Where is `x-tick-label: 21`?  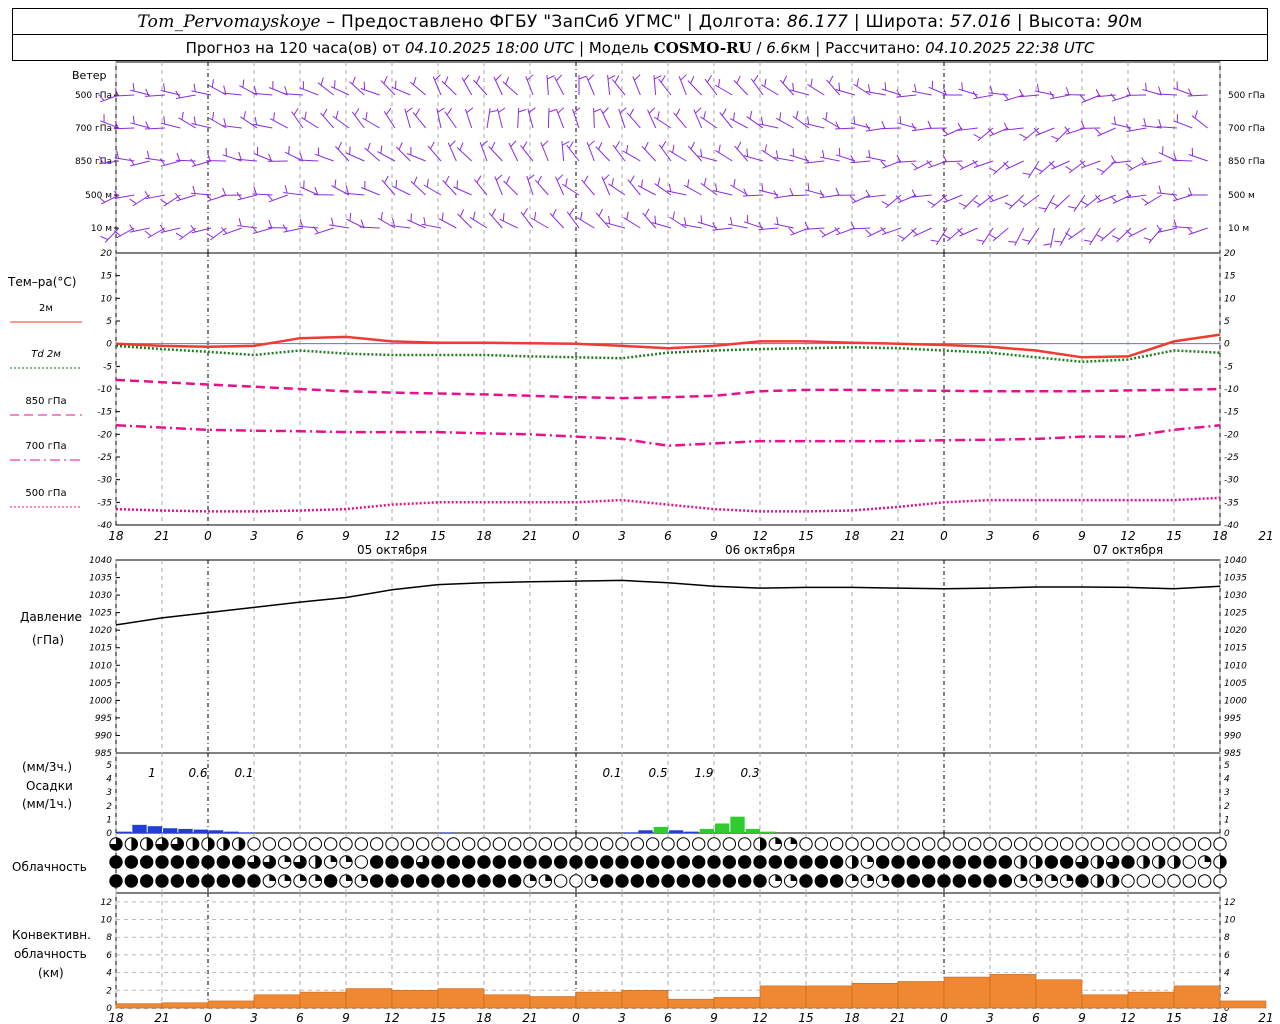
x-tick-label: 21 is located at coordinates (529, 1017).